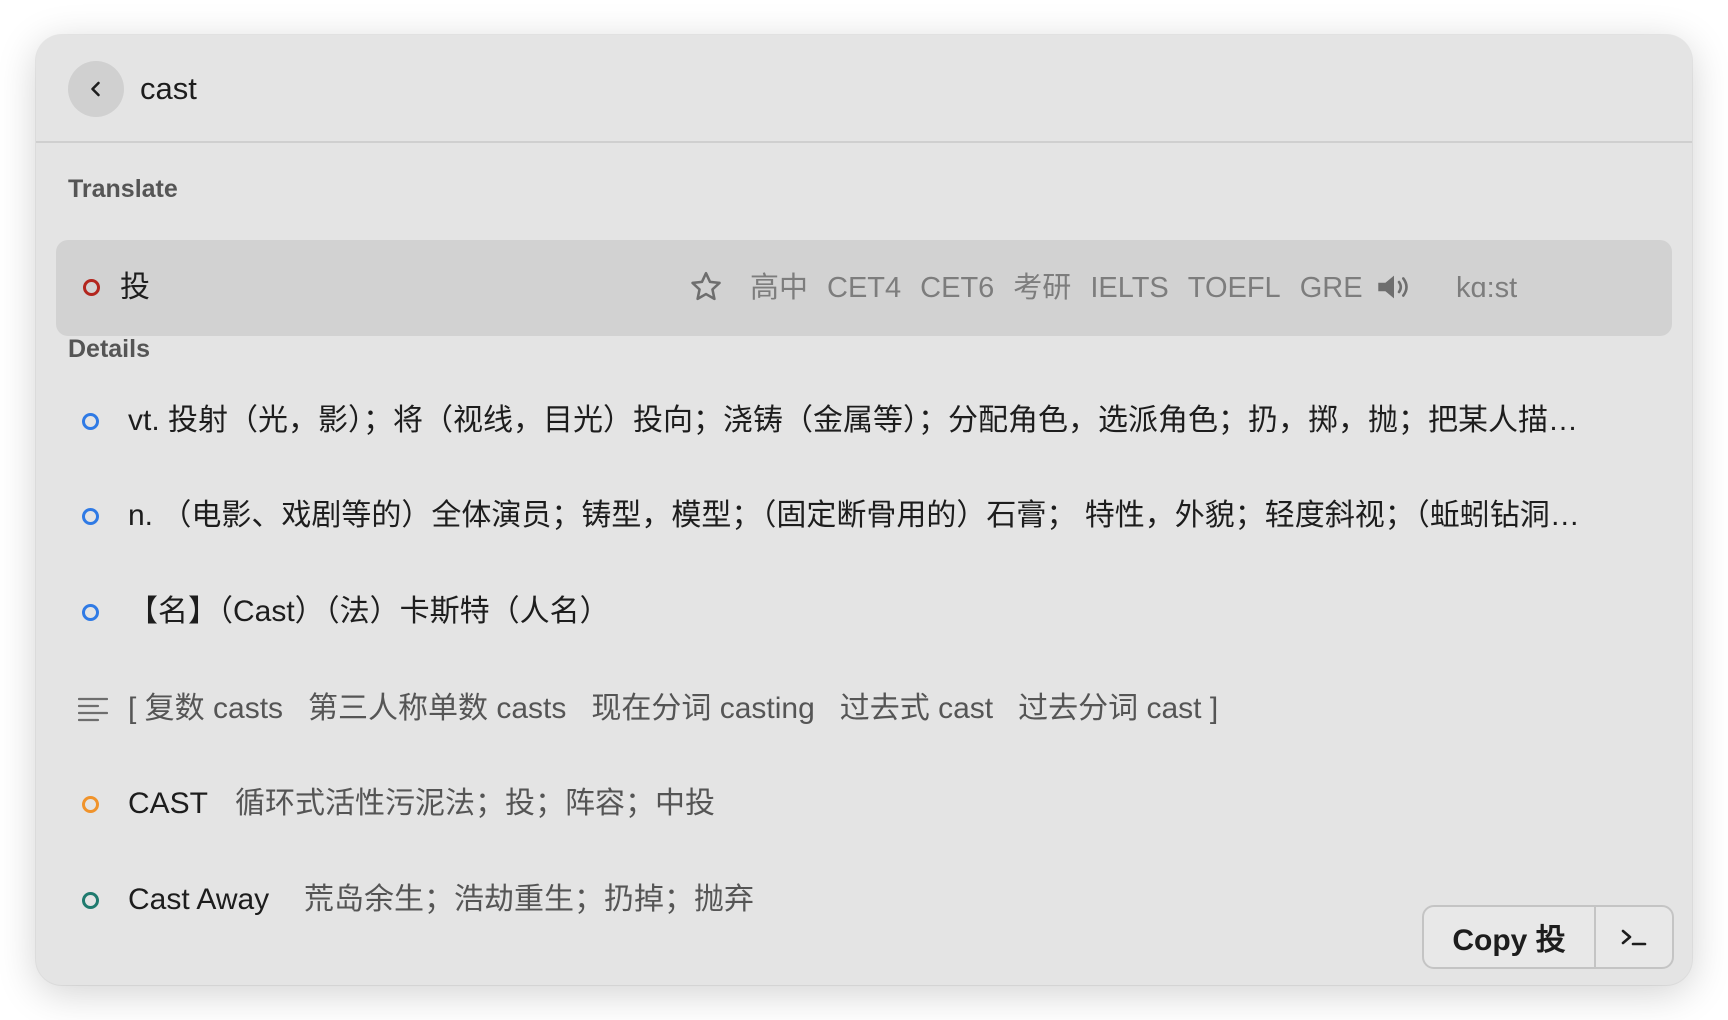 The width and height of the screenshot is (1728, 1020). What do you see at coordinates (369, 611) in the screenshot?
I see `definition-text: 【名】（Cast）（法）卡斯特（人名）` at bounding box center [369, 611].